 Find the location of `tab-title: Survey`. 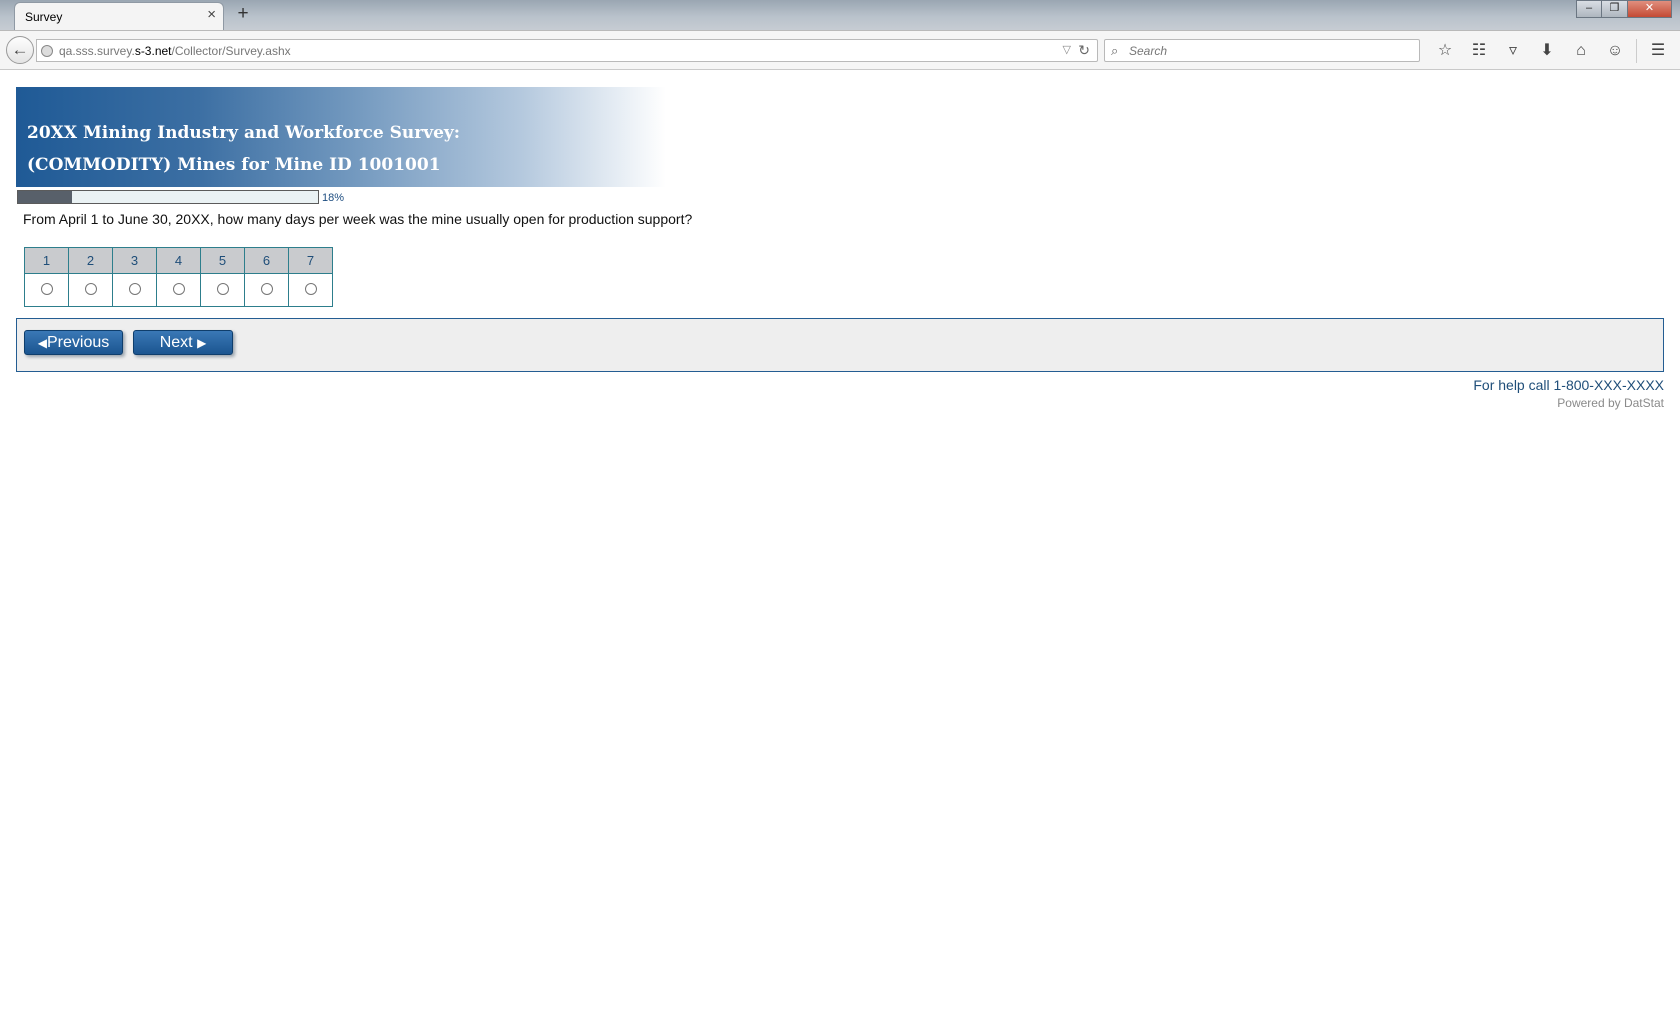

tab-title: Survey is located at coordinates (44, 17).